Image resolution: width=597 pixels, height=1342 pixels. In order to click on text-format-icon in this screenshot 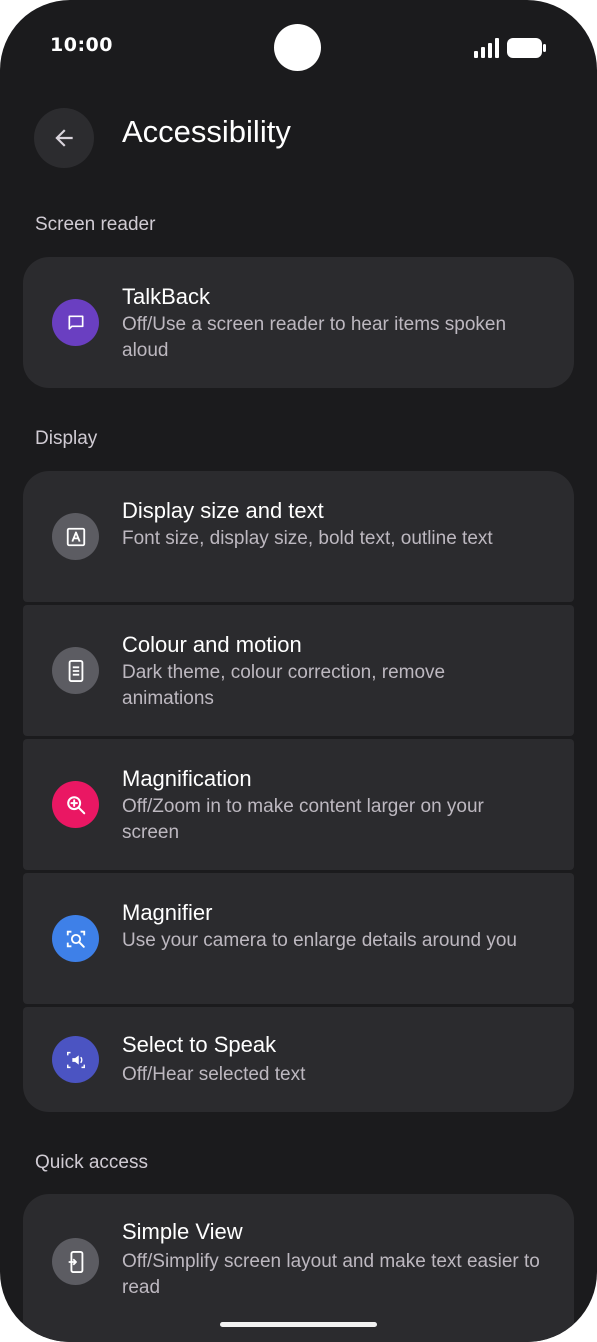, I will do `click(75, 536)`.